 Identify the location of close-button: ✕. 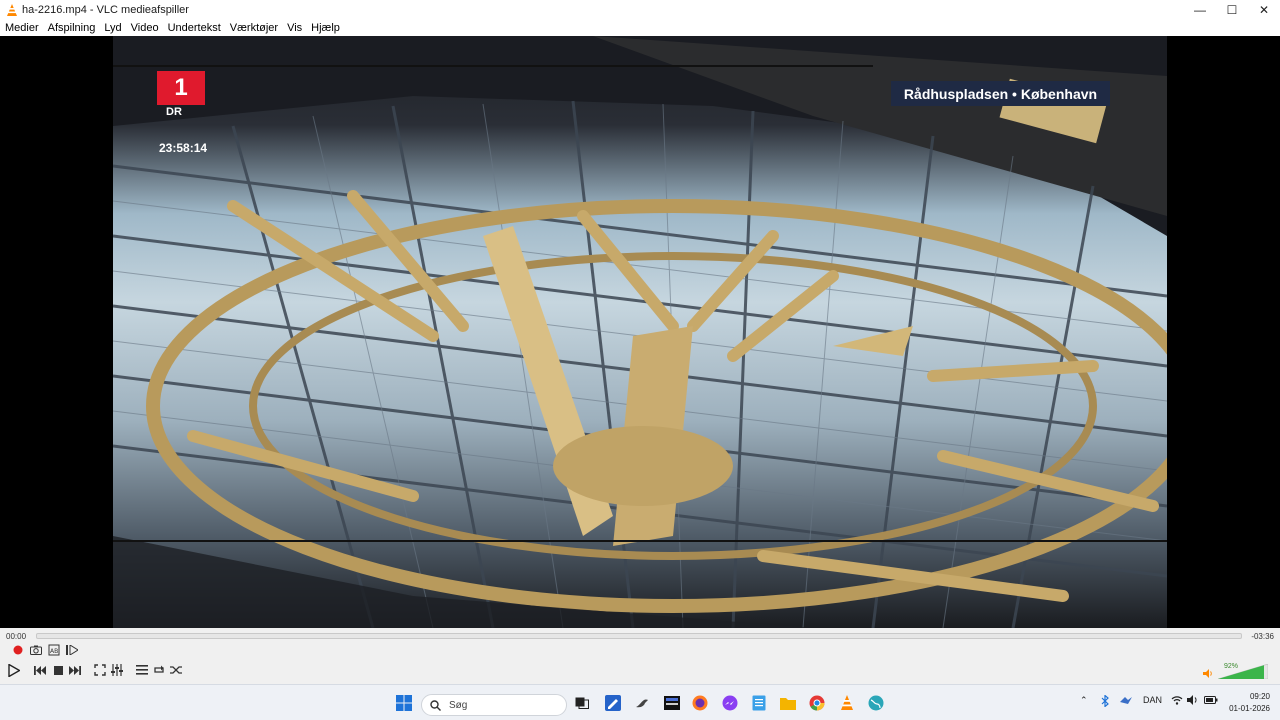
(1264, 10).